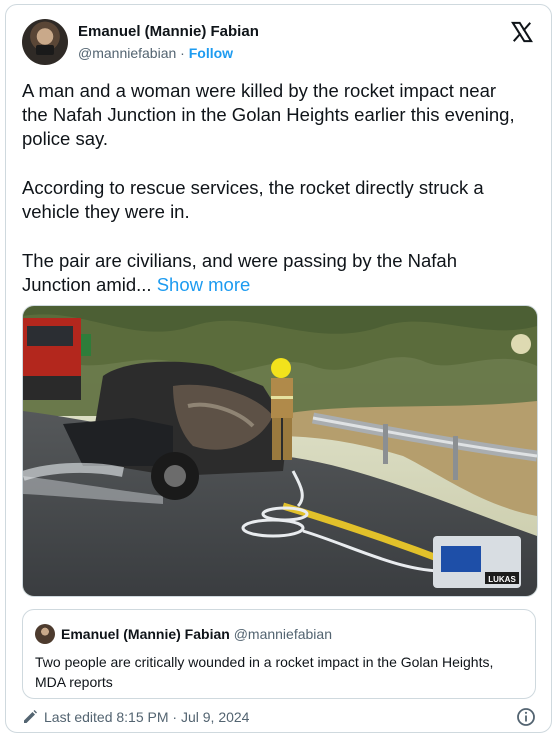  Describe the element at coordinates (522, 32) in the screenshot. I see `x-logo-icon` at that location.